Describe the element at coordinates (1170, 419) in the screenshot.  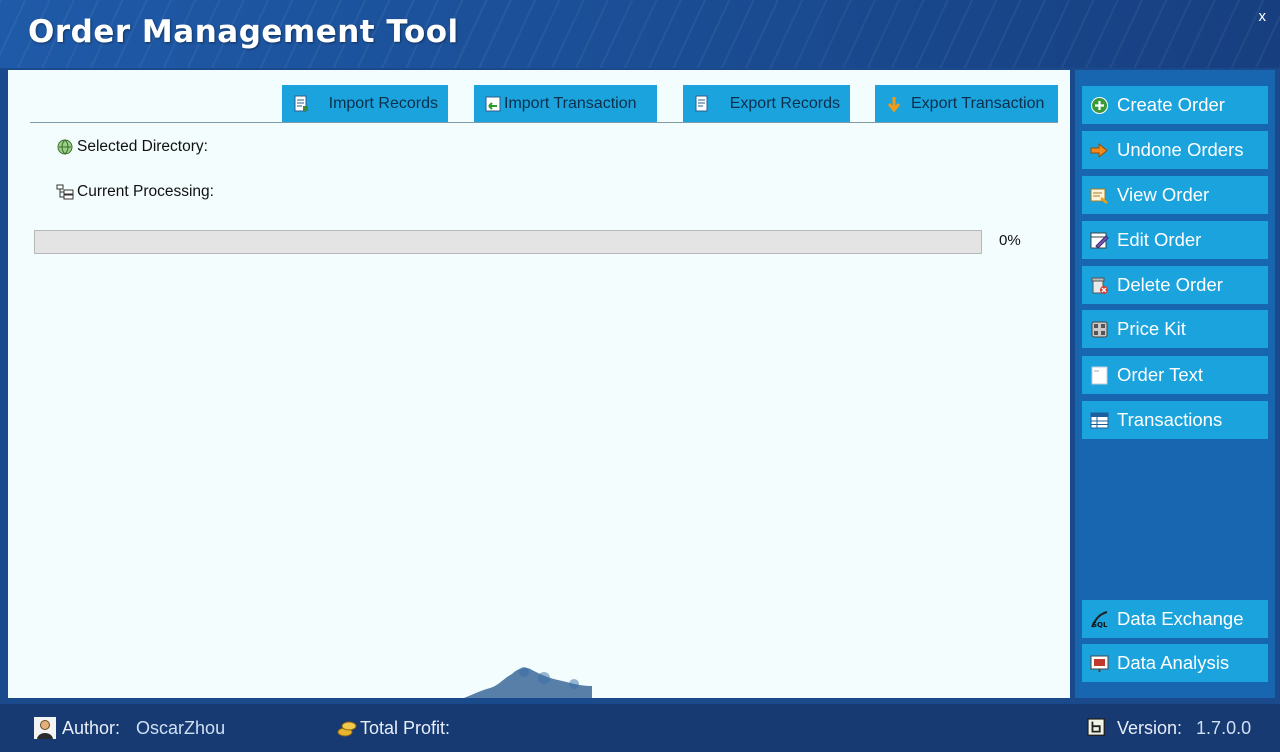
I see `transactions-label: Transactions` at that location.